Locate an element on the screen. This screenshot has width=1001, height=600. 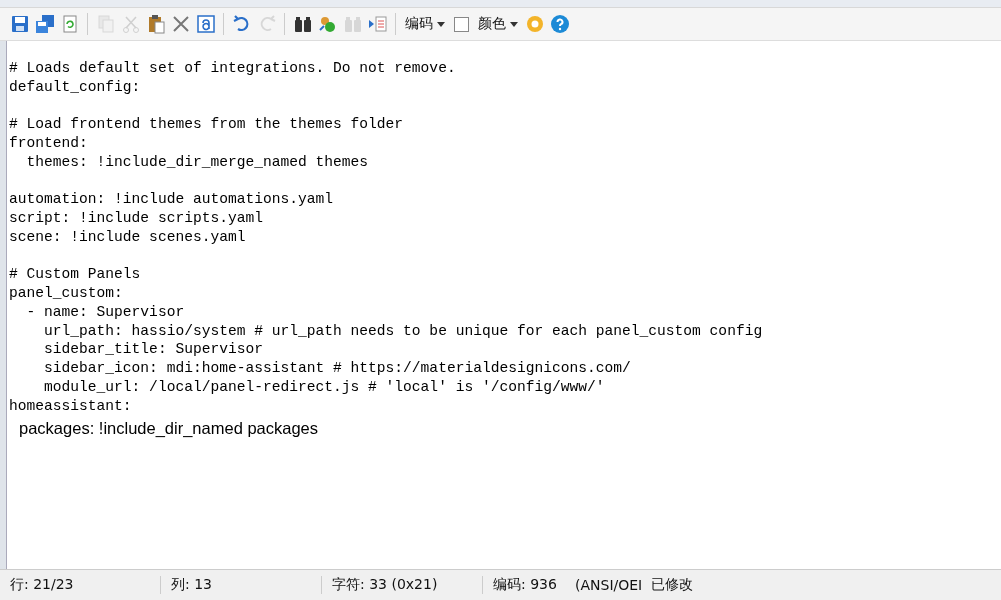
save-all-icon is located at coordinates (44, 24).